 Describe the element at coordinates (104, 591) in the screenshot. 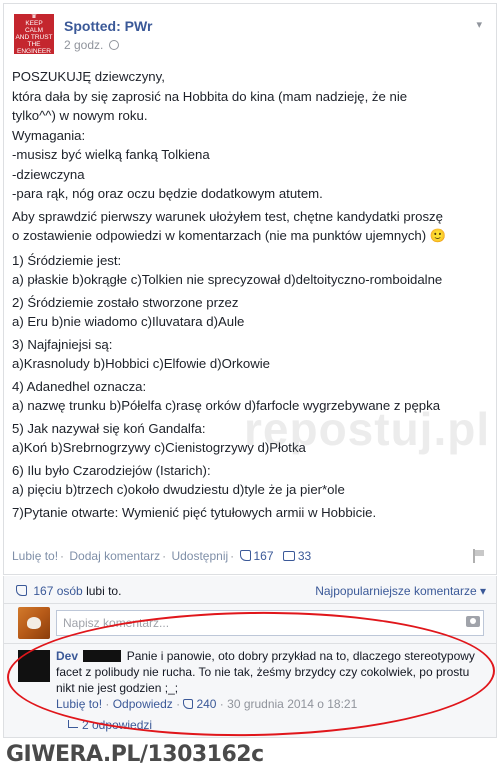

I see `likes-suffix: lubi to.` at that location.